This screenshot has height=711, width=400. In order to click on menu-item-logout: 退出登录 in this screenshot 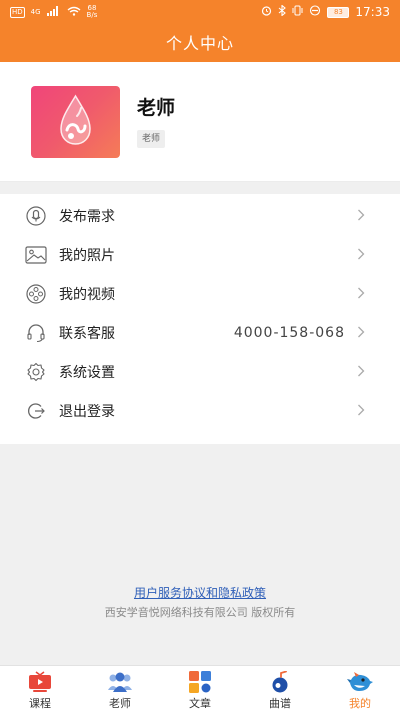, I will do `click(200, 410)`.